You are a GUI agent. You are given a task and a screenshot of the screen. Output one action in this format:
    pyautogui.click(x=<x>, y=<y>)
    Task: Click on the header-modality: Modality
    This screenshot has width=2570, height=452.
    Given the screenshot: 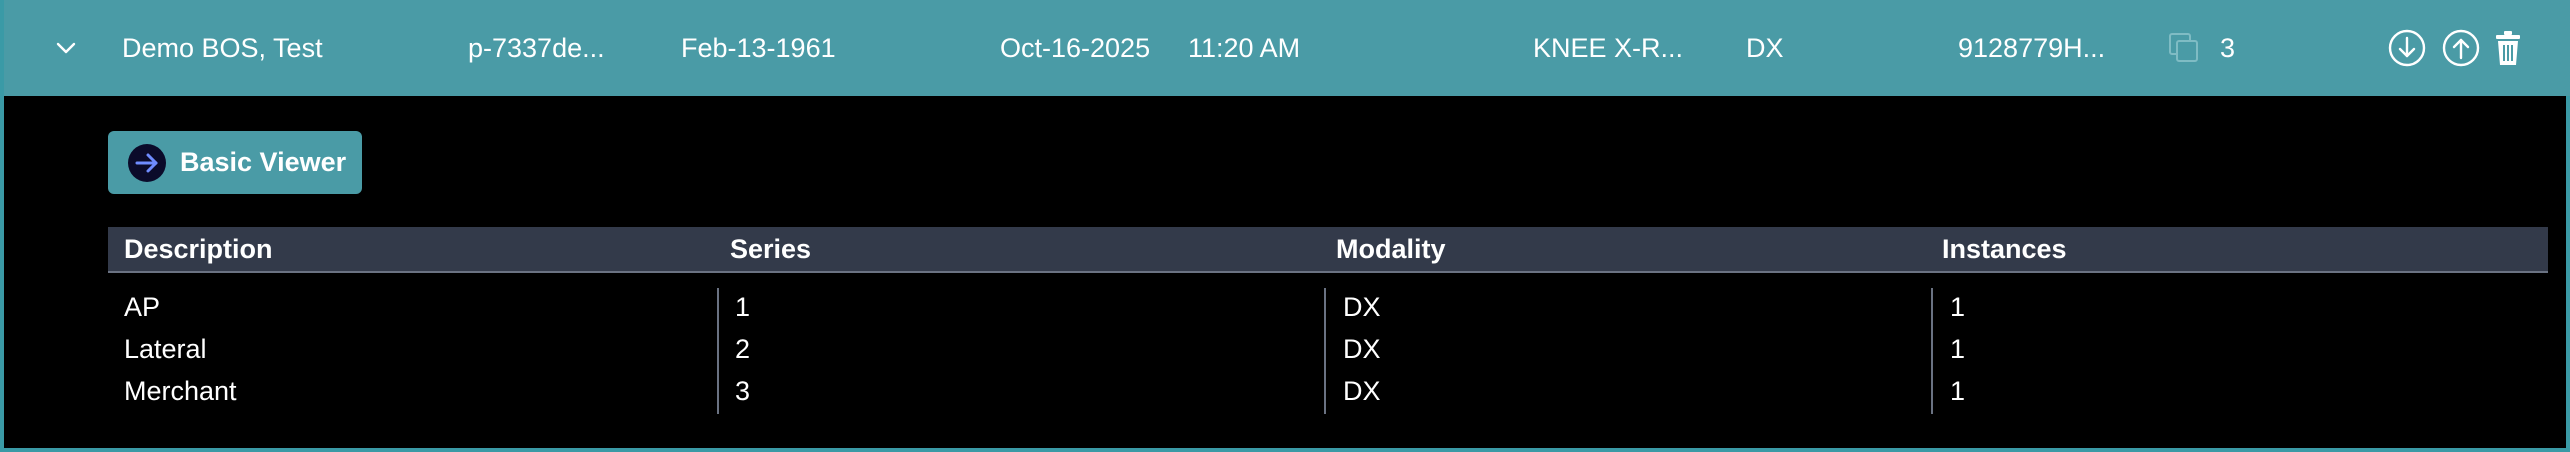 What is the action you would take?
    pyautogui.click(x=1391, y=249)
    